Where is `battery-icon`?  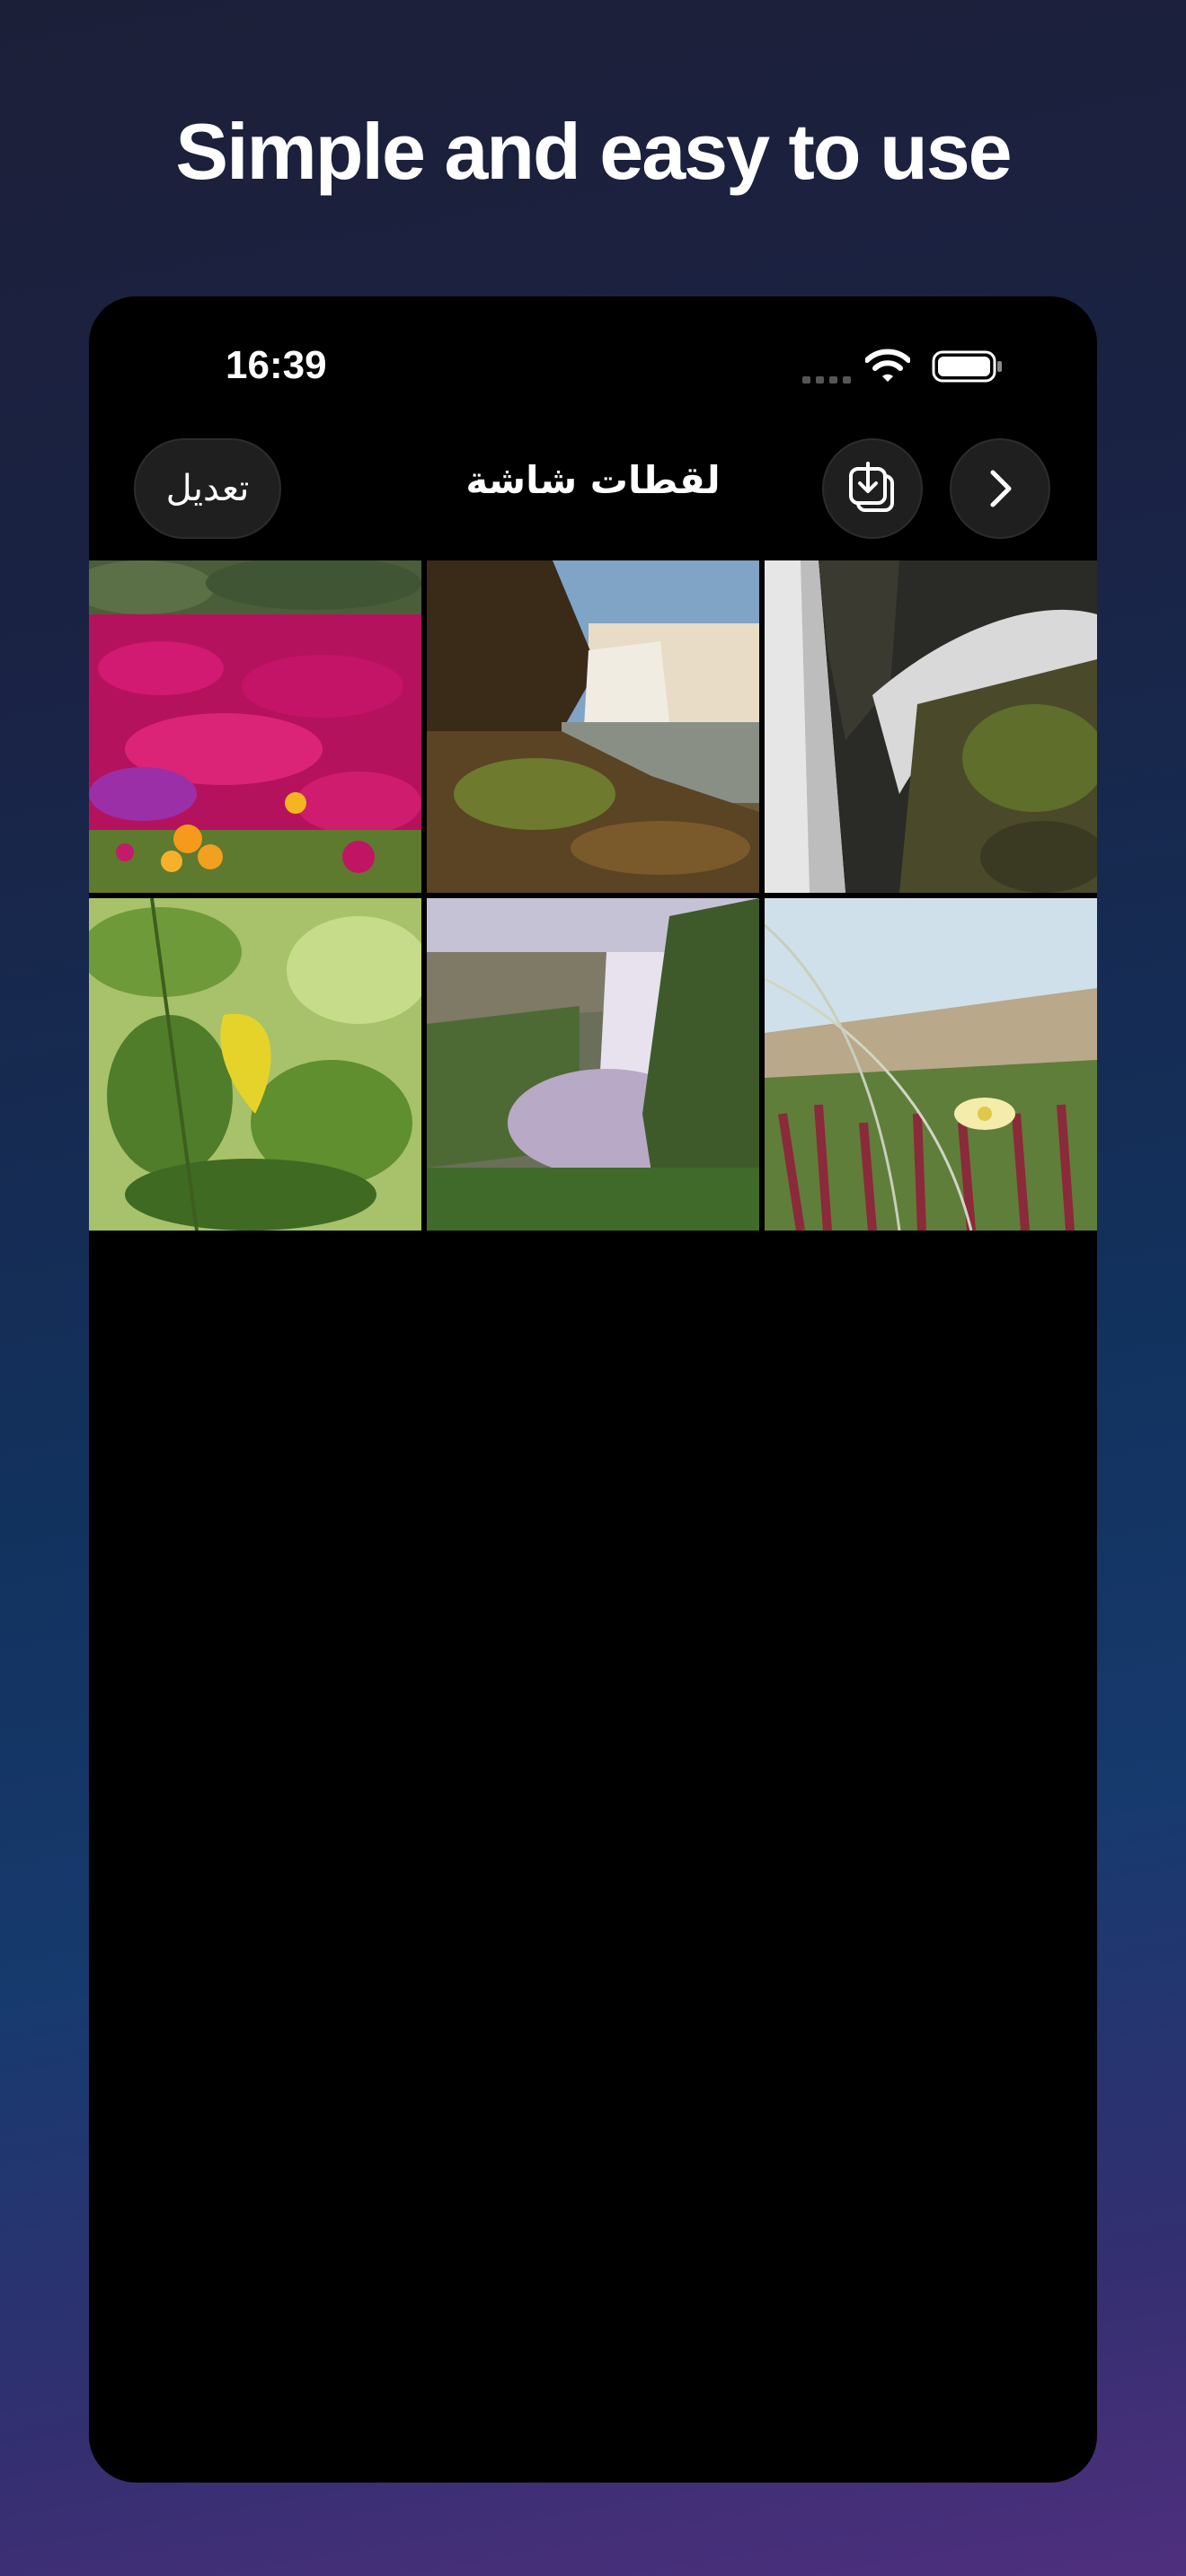
battery-icon is located at coordinates (967, 366).